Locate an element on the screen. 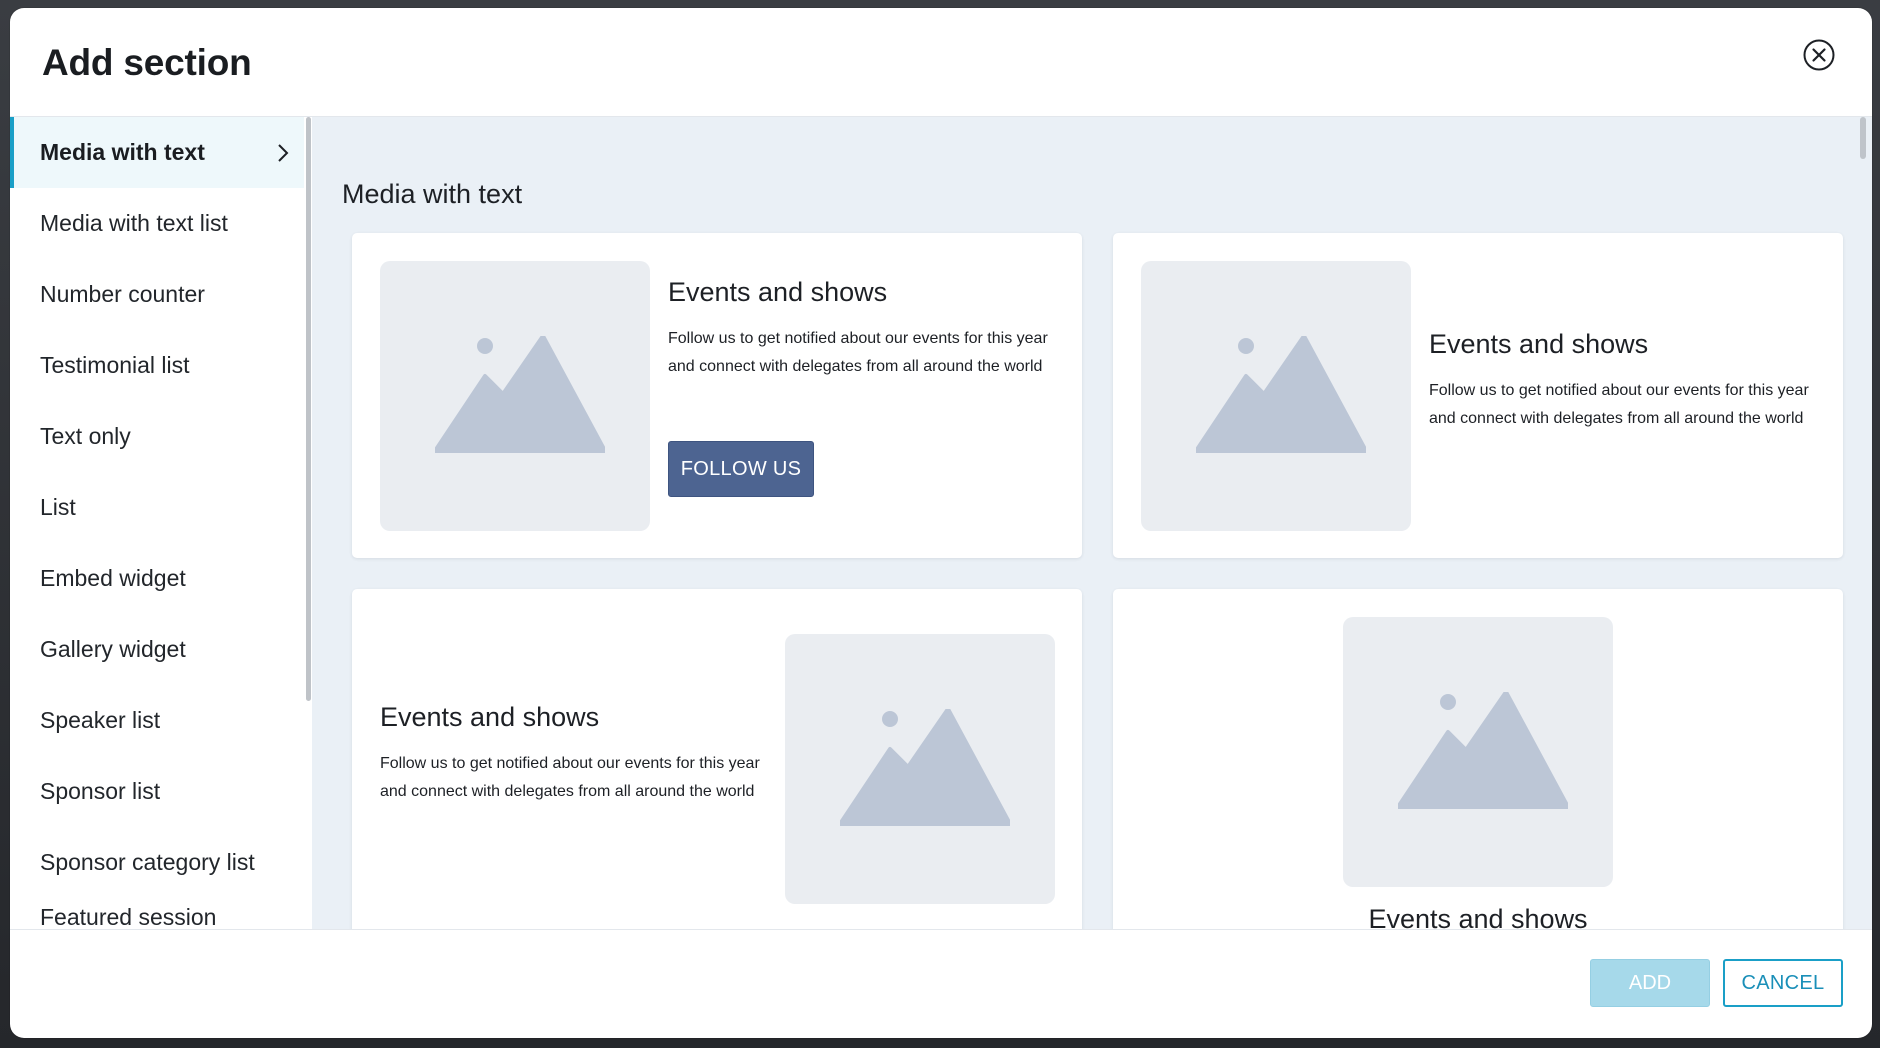 The width and height of the screenshot is (1880, 1048). chevron-right-icon is located at coordinates (283, 152).